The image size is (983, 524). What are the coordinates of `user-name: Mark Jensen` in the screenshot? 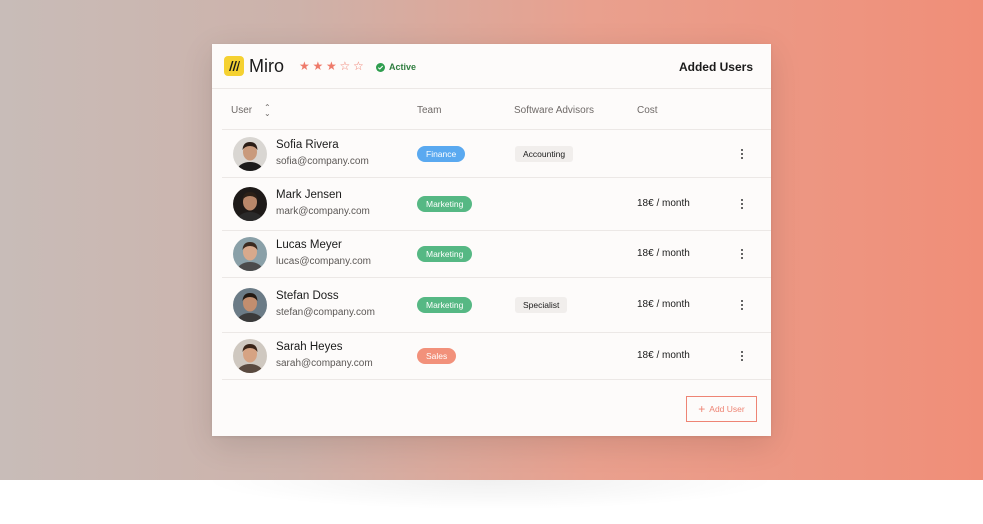 It's located at (309, 194).